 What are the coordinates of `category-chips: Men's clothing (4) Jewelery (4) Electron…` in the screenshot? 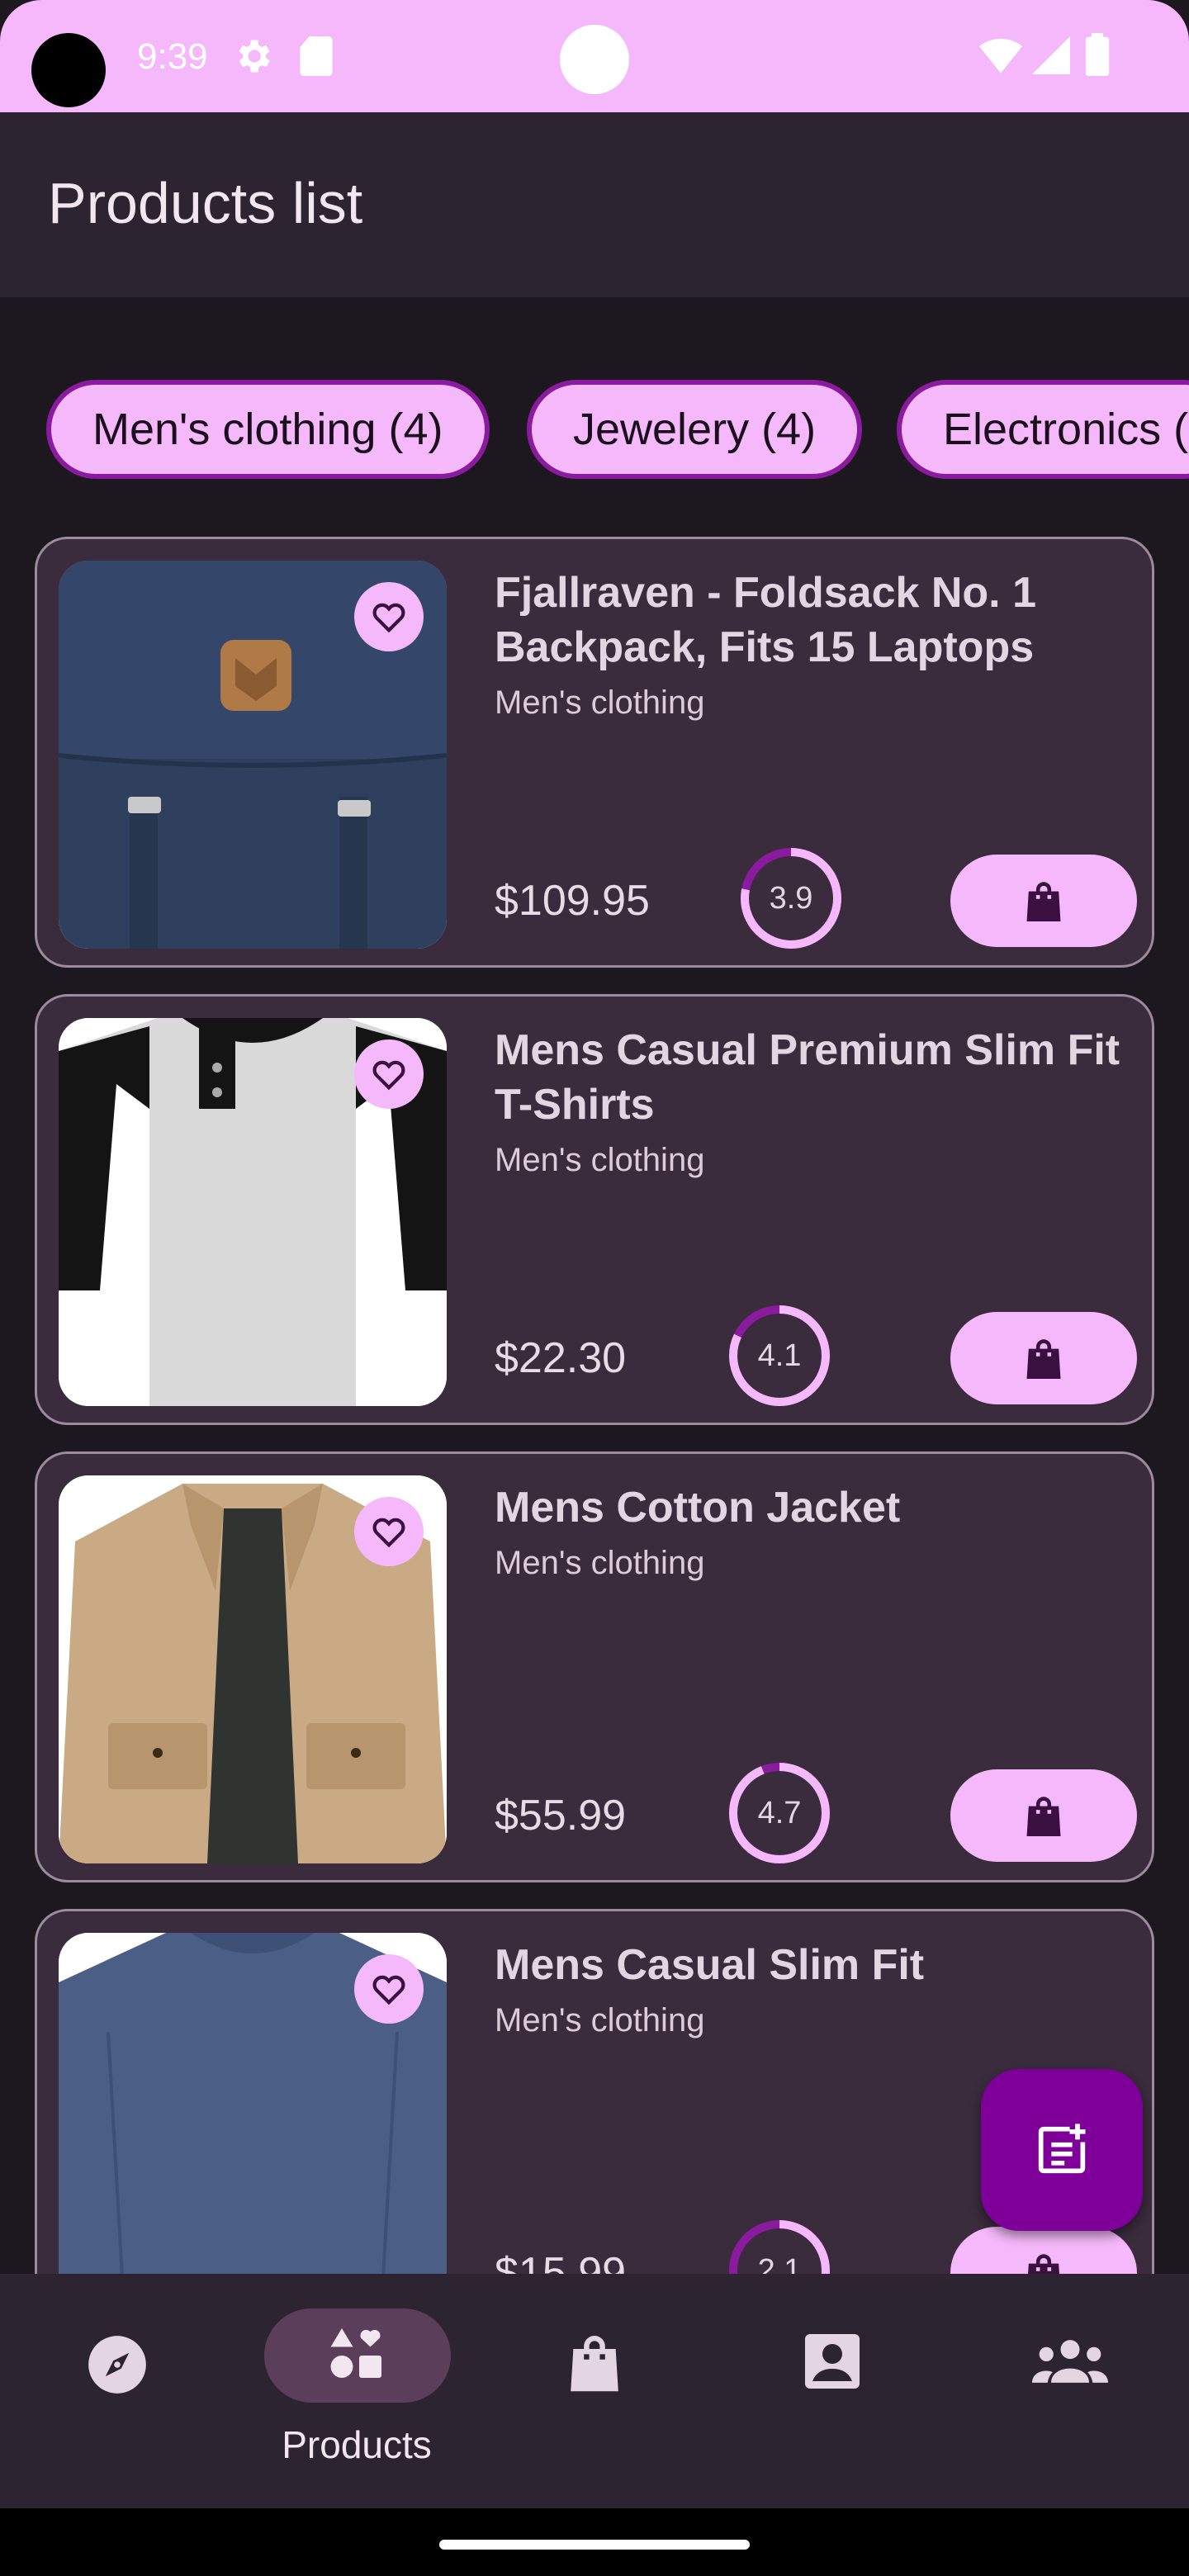 It's located at (594, 429).